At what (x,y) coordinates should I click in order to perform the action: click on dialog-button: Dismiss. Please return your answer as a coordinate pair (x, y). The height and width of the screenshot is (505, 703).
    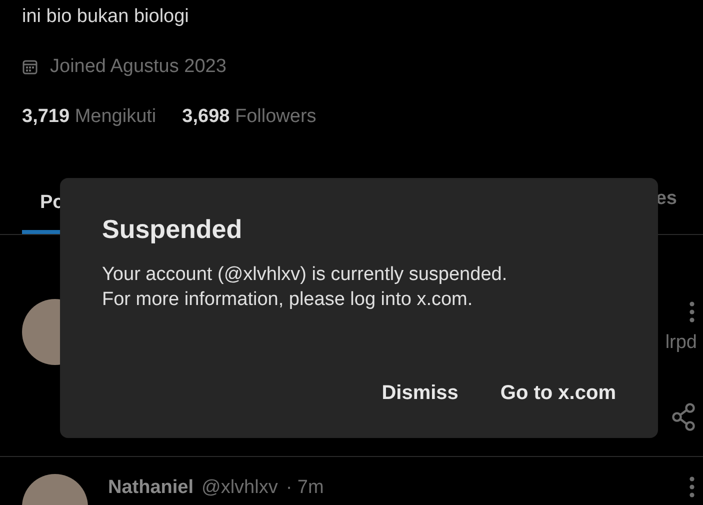
    Looking at the image, I should click on (420, 393).